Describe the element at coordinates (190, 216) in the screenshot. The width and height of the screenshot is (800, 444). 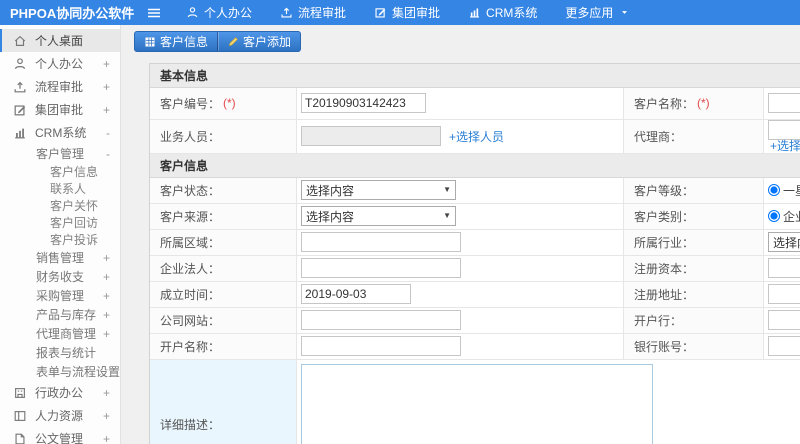
I see `label-text: 客户来源：` at that location.